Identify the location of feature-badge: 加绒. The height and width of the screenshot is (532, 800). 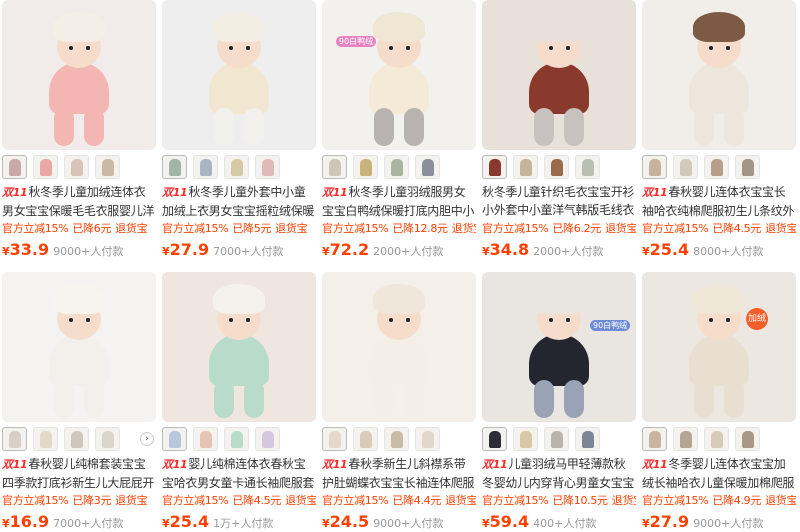
(757, 319).